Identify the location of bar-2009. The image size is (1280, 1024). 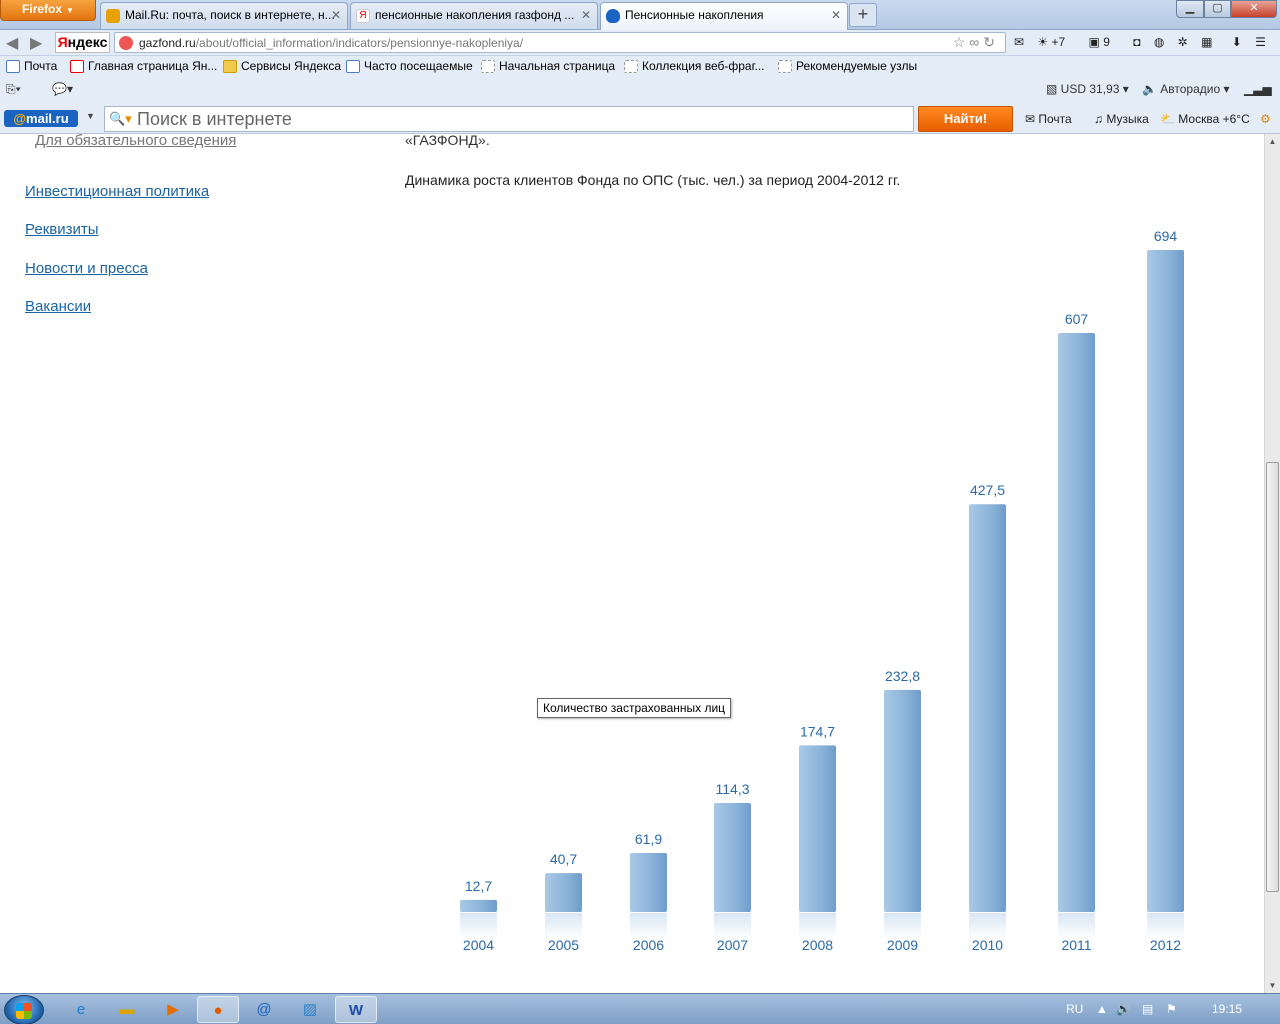
(902, 800).